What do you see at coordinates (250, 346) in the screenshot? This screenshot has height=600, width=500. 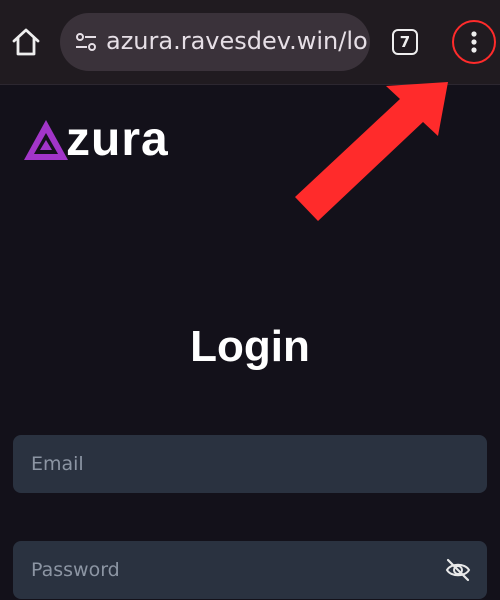 I see `page-title: Login` at bounding box center [250, 346].